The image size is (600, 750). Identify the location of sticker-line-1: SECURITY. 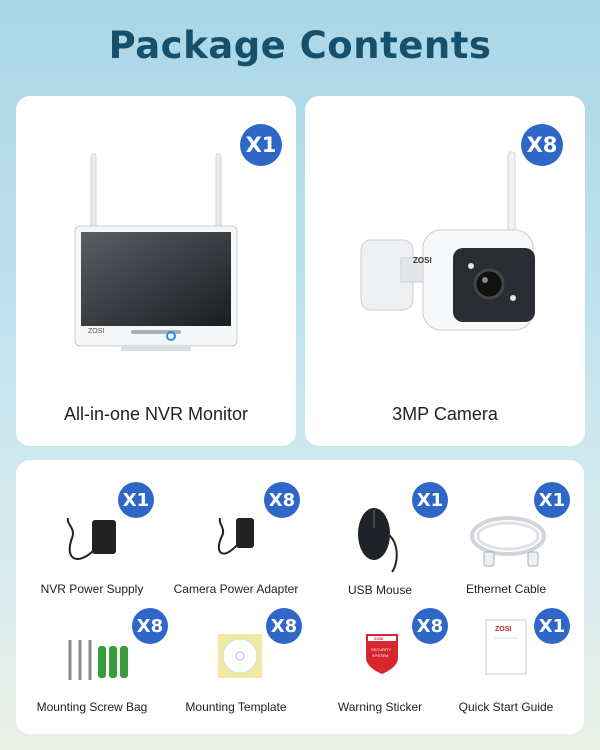
(381, 649).